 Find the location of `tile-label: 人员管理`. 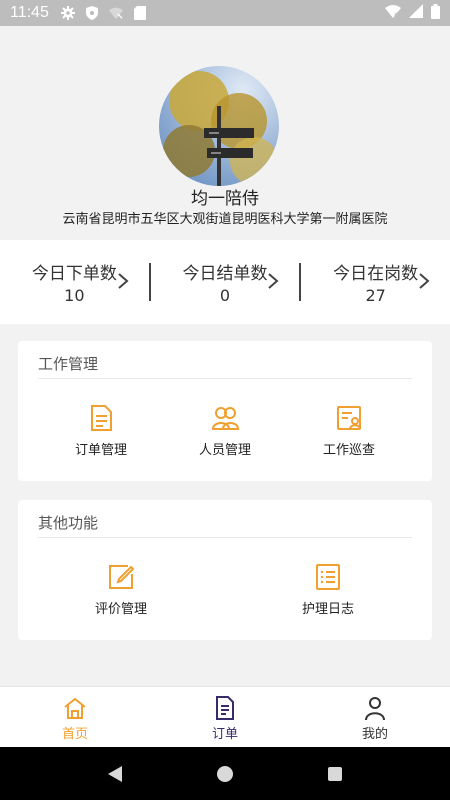

tile-label: 人员管理 is located at coordinates (224, 450).